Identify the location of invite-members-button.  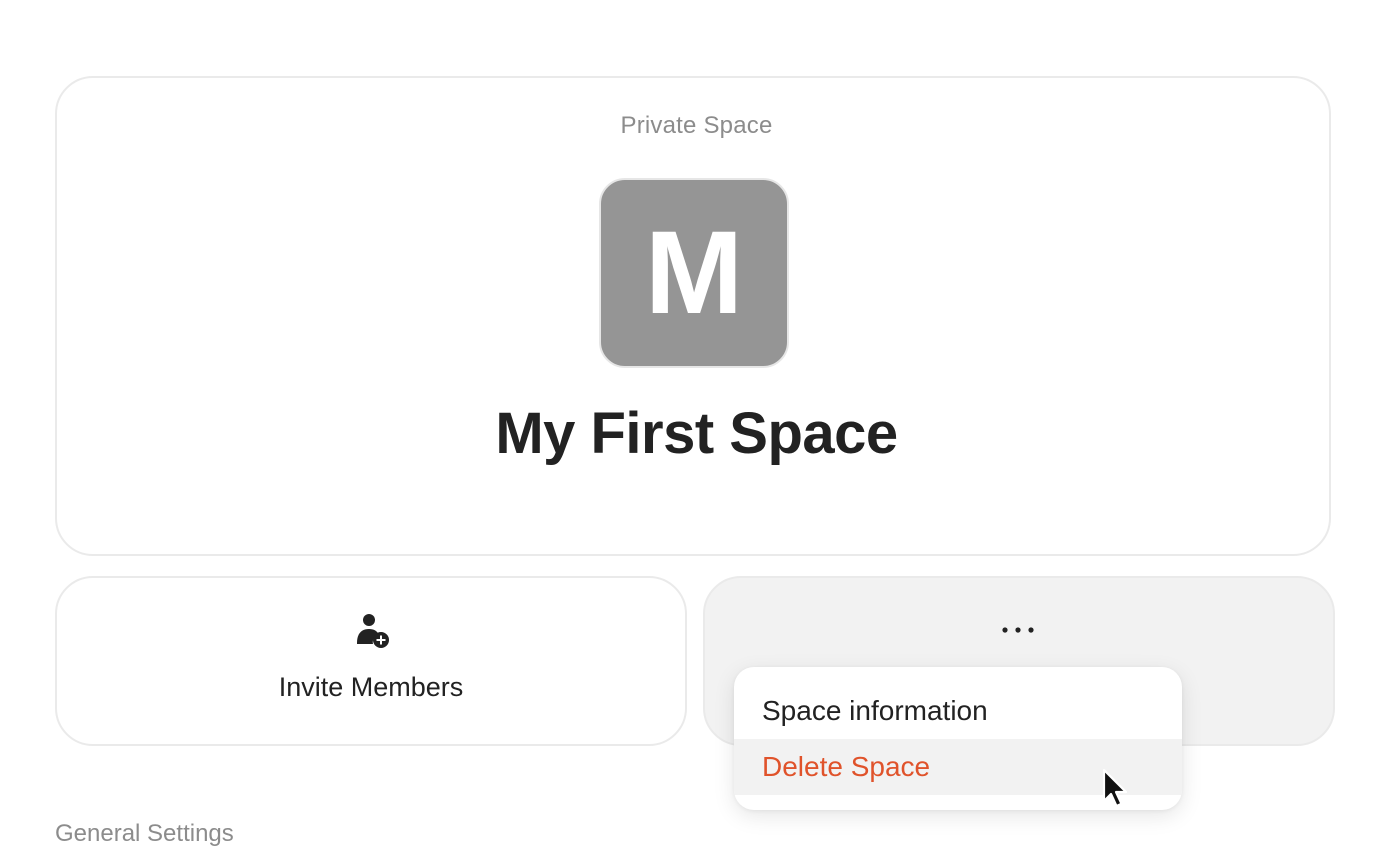
(371, 661).